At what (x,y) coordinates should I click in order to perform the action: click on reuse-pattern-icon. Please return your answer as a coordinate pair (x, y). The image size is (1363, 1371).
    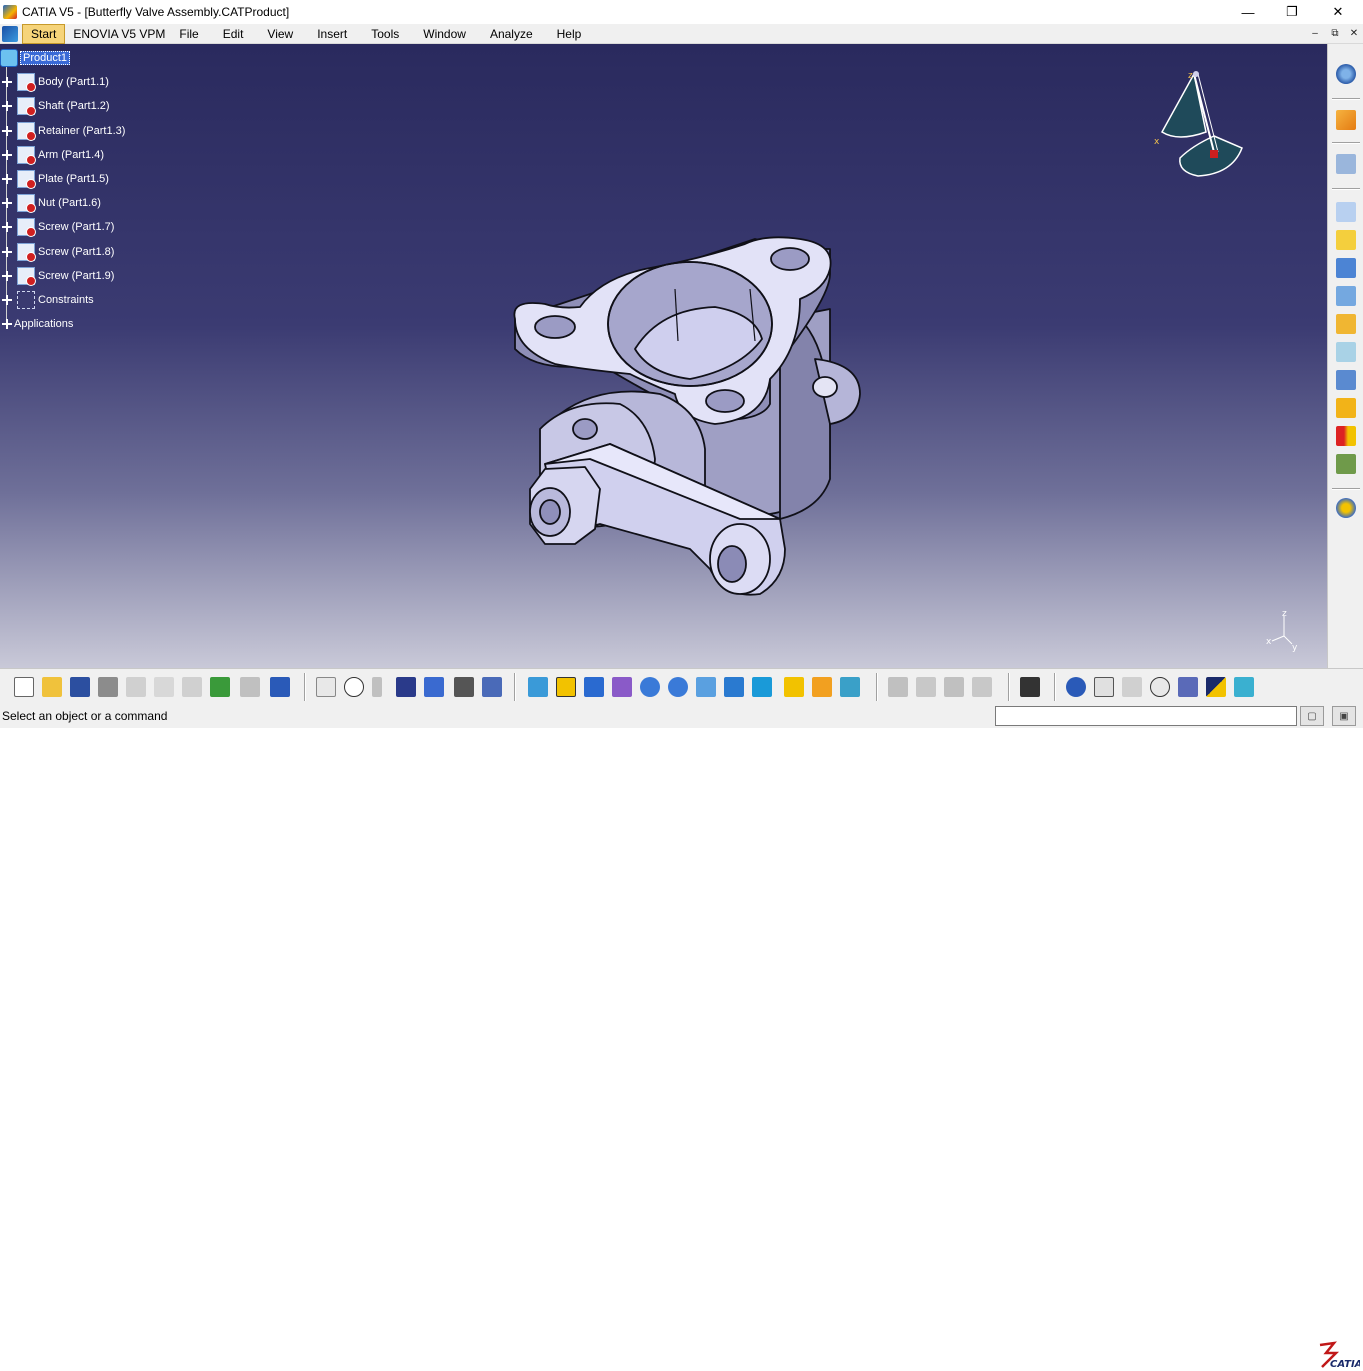
    Looking at the image, I should click on (1346, 464).